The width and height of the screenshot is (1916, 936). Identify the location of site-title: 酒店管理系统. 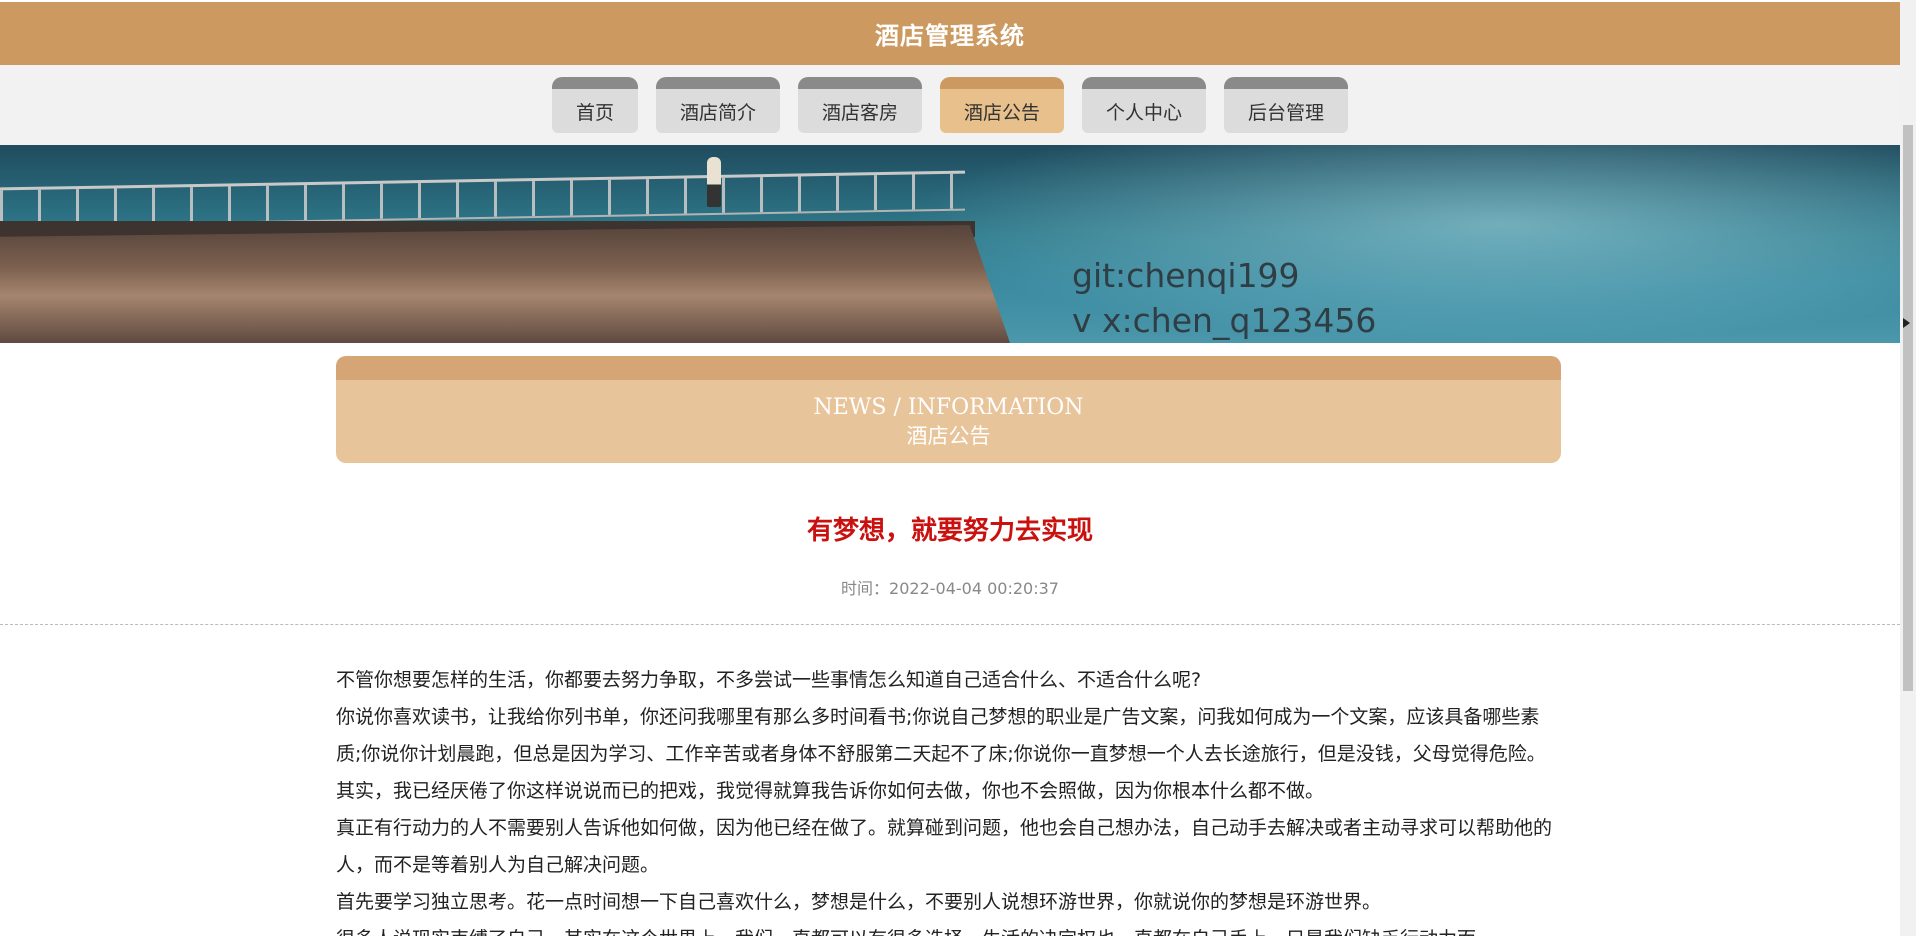
(950, 36).